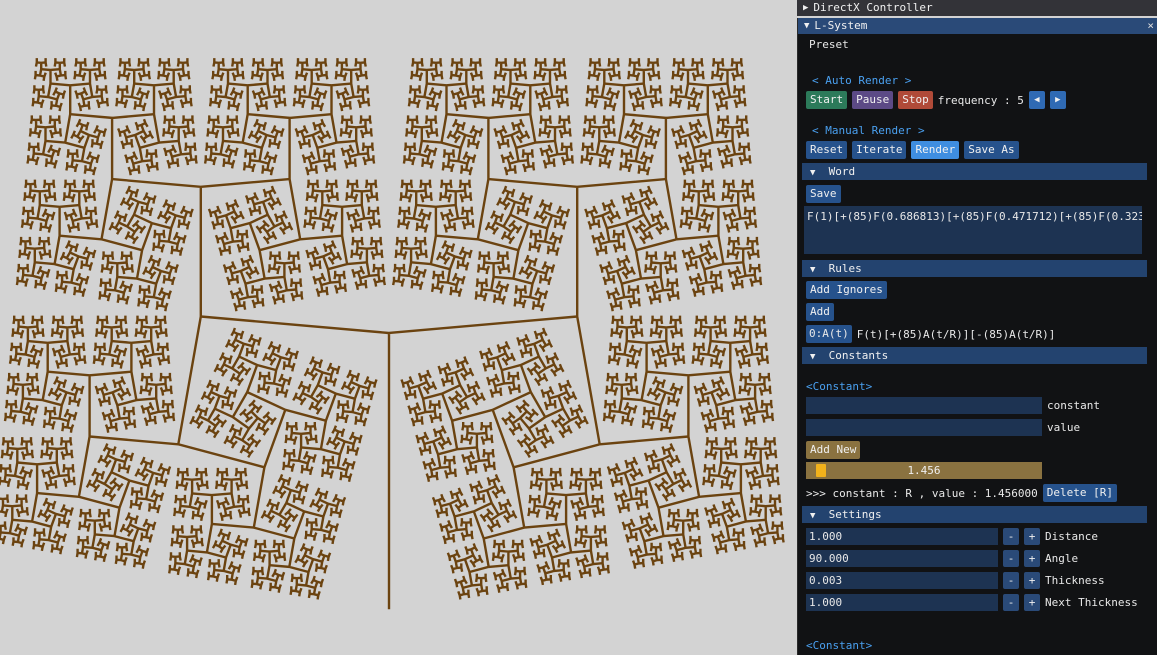  I want to click on render-button: Render, so click(935, 150).